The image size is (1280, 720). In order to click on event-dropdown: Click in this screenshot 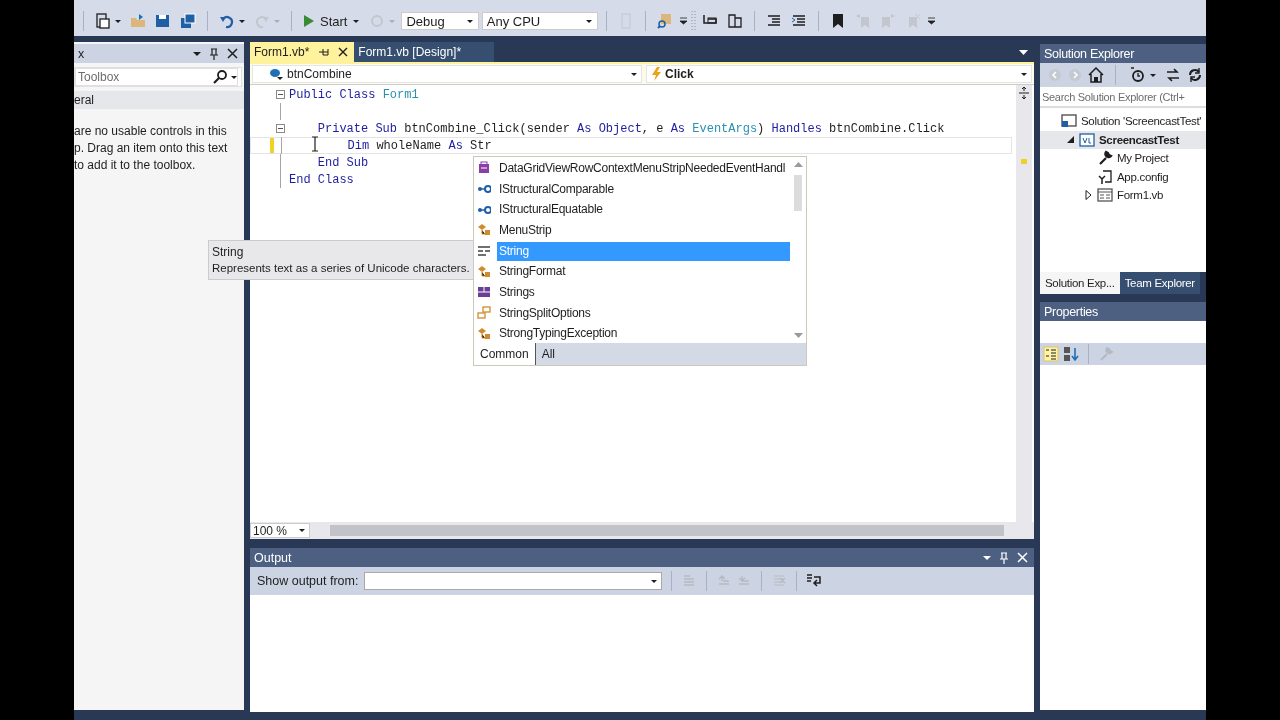, I will do `click(839, 74)`.